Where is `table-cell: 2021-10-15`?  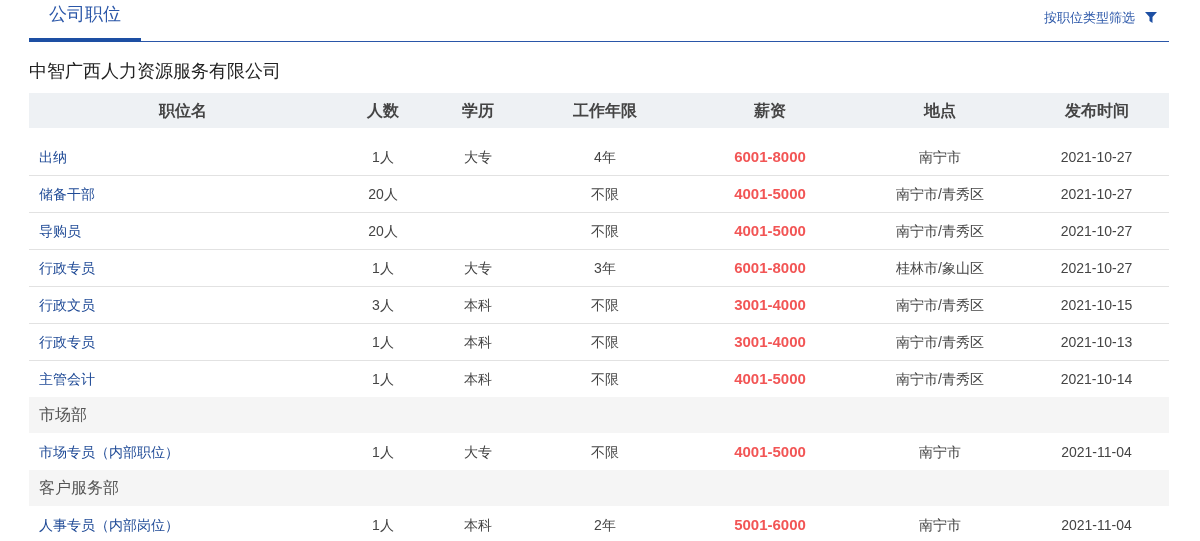 table-cell: 2021-10-15 is located at coordinates (1096, 305).